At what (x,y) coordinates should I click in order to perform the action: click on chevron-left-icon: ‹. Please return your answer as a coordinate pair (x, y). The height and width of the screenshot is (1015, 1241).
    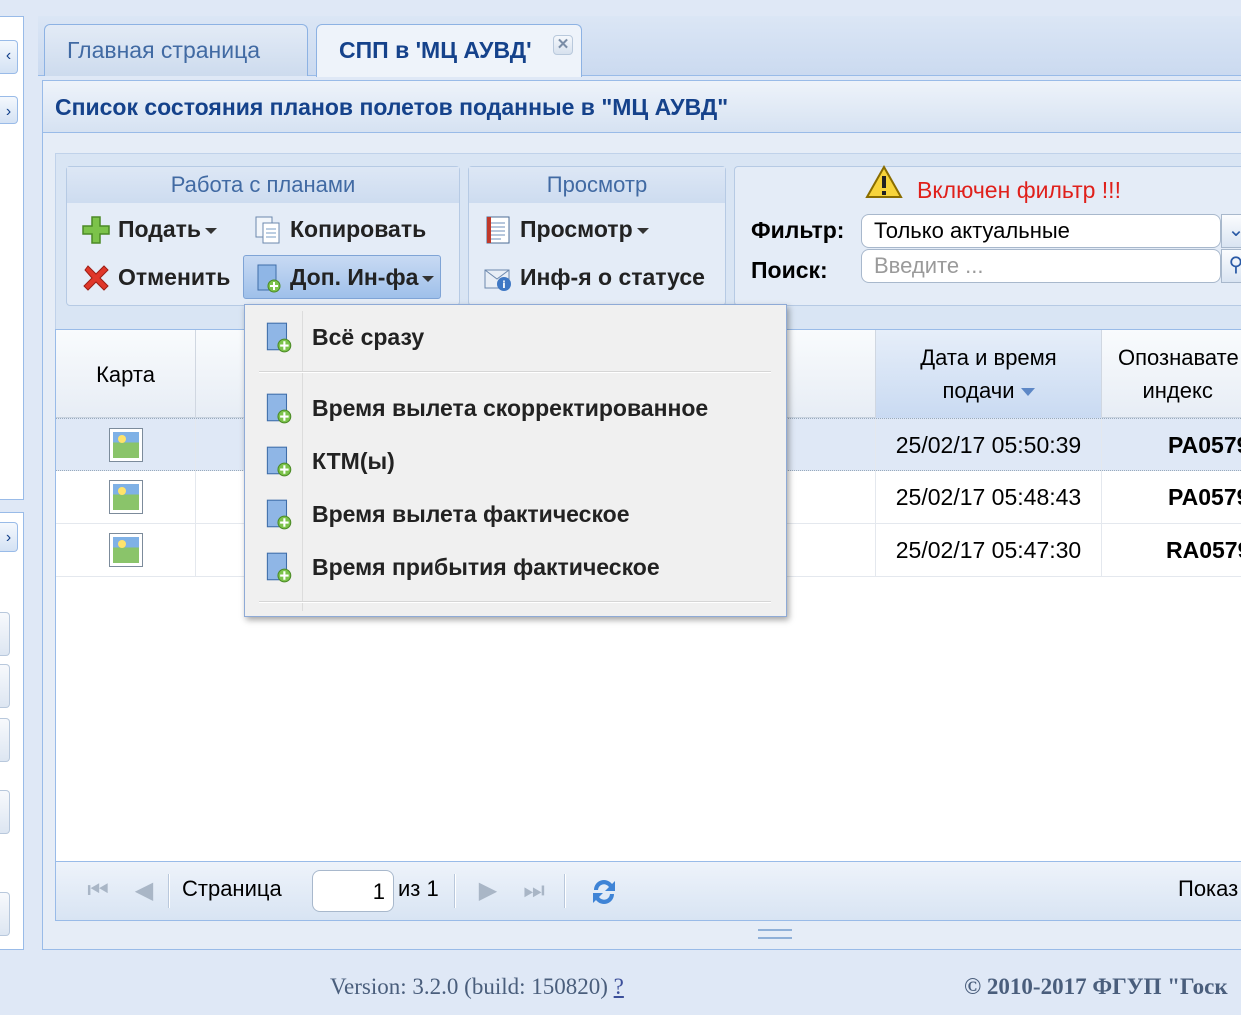
    Looking at the image, I should click on (8, 55).